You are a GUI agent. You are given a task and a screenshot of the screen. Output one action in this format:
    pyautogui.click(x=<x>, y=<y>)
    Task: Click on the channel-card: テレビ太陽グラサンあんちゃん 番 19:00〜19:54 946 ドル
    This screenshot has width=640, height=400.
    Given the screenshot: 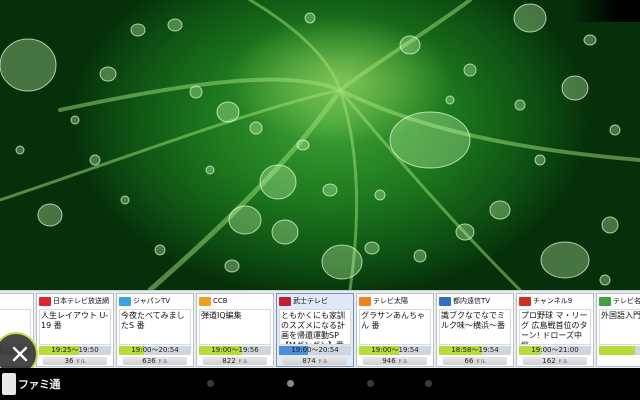 What is the action you would take?
    pyautogui.click(x=395, y=330)
    